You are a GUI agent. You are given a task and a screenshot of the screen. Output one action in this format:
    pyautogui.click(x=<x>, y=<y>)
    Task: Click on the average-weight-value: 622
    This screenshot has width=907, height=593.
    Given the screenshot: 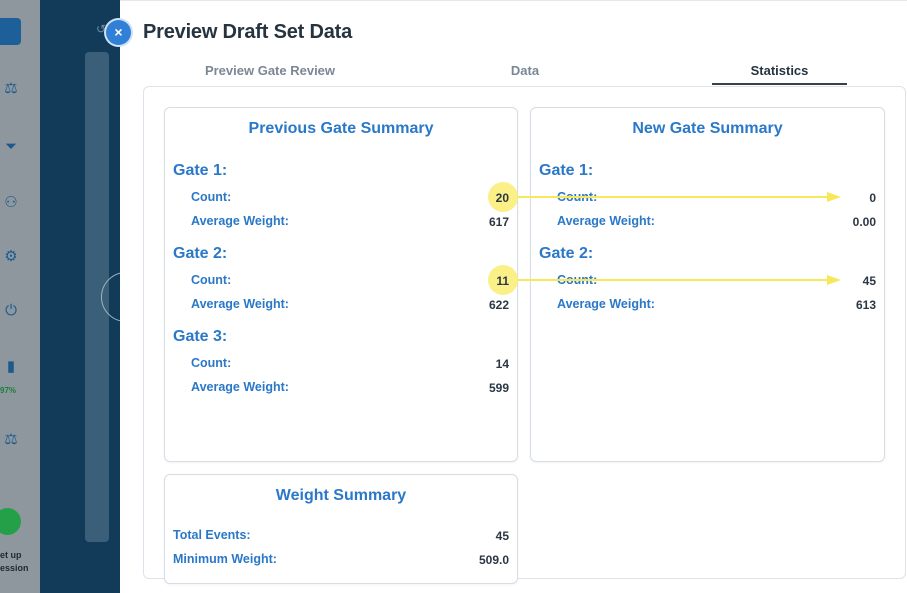 What is the action you would take?
    pyautogui.click(x=498, y=305)
    